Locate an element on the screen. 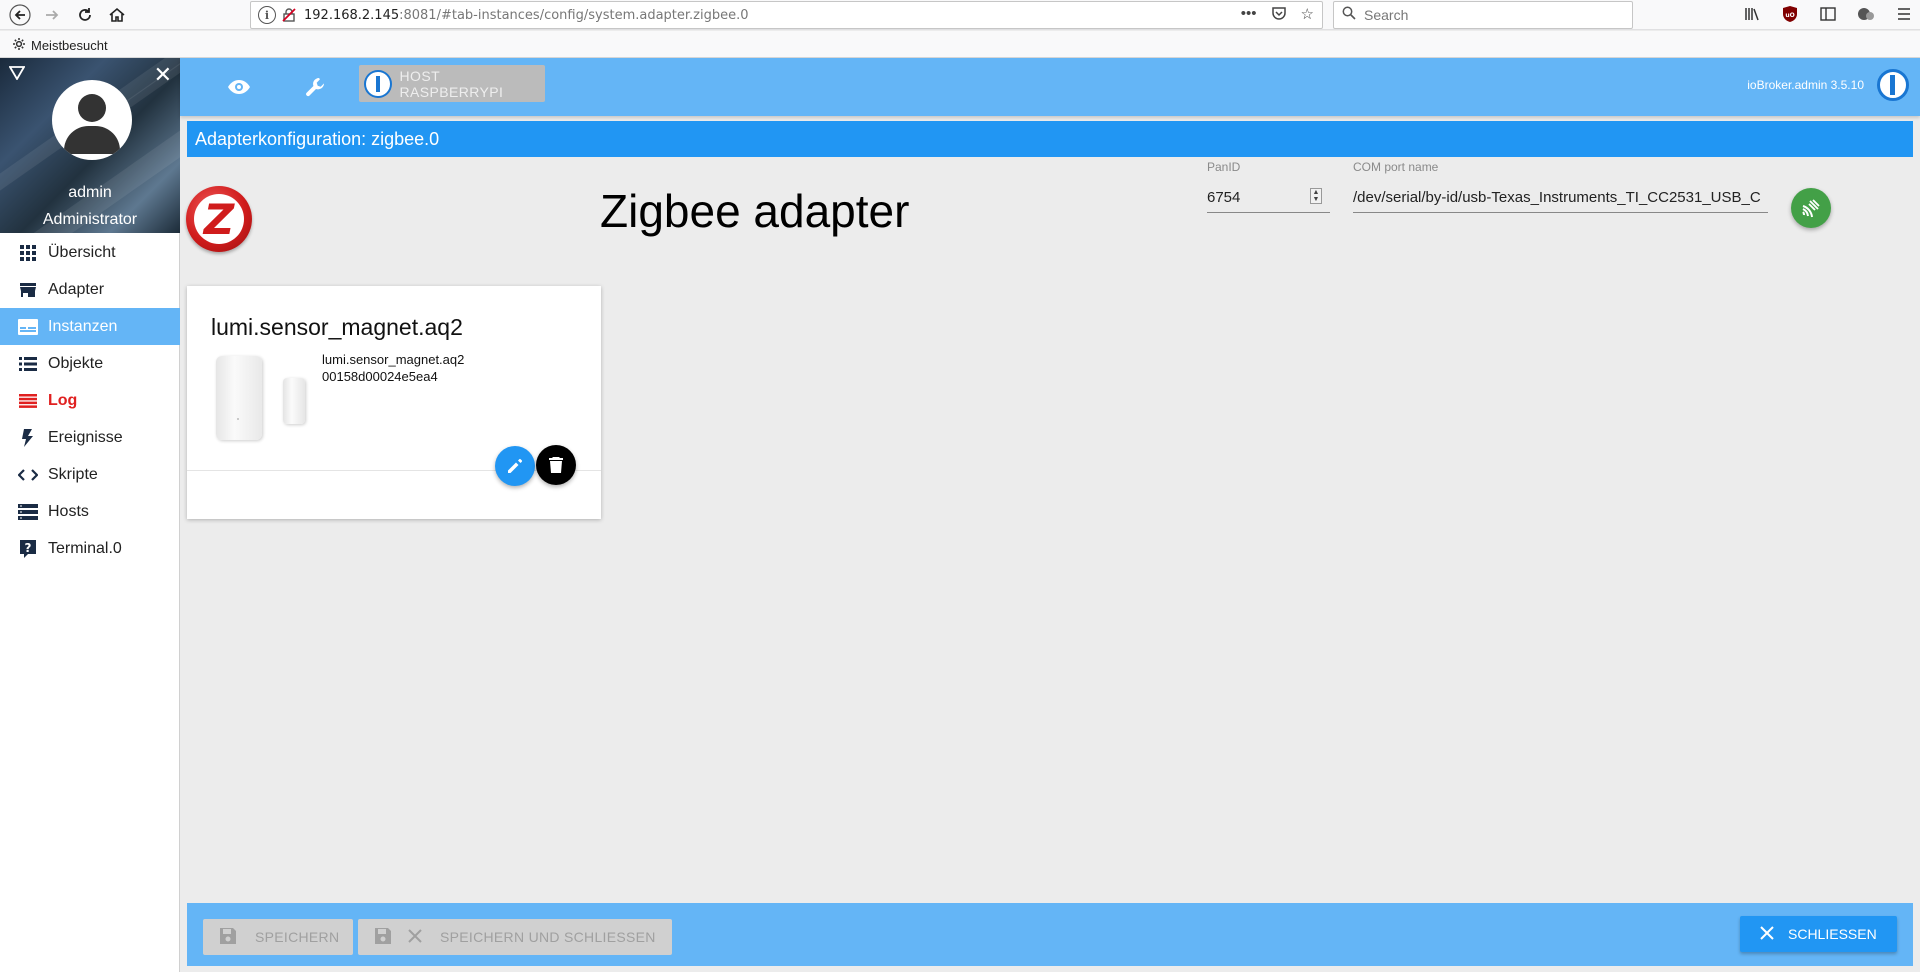  sidebar-item-label: Übersicht is located at coordinates (82, 252).